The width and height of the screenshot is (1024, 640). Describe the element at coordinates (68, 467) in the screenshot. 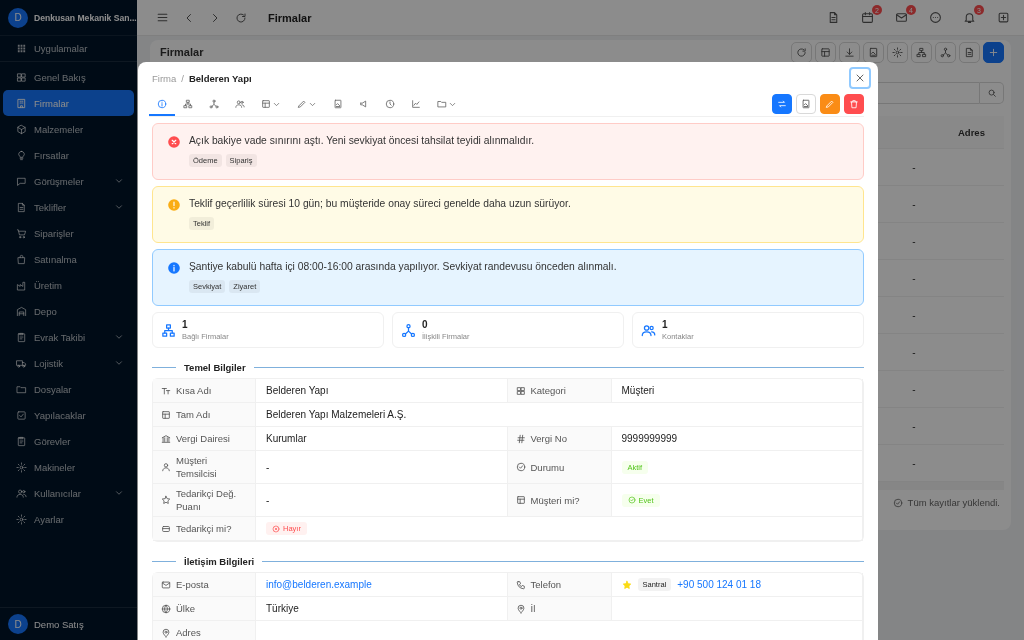

I see `sidebar-item: Makineler` at that location.